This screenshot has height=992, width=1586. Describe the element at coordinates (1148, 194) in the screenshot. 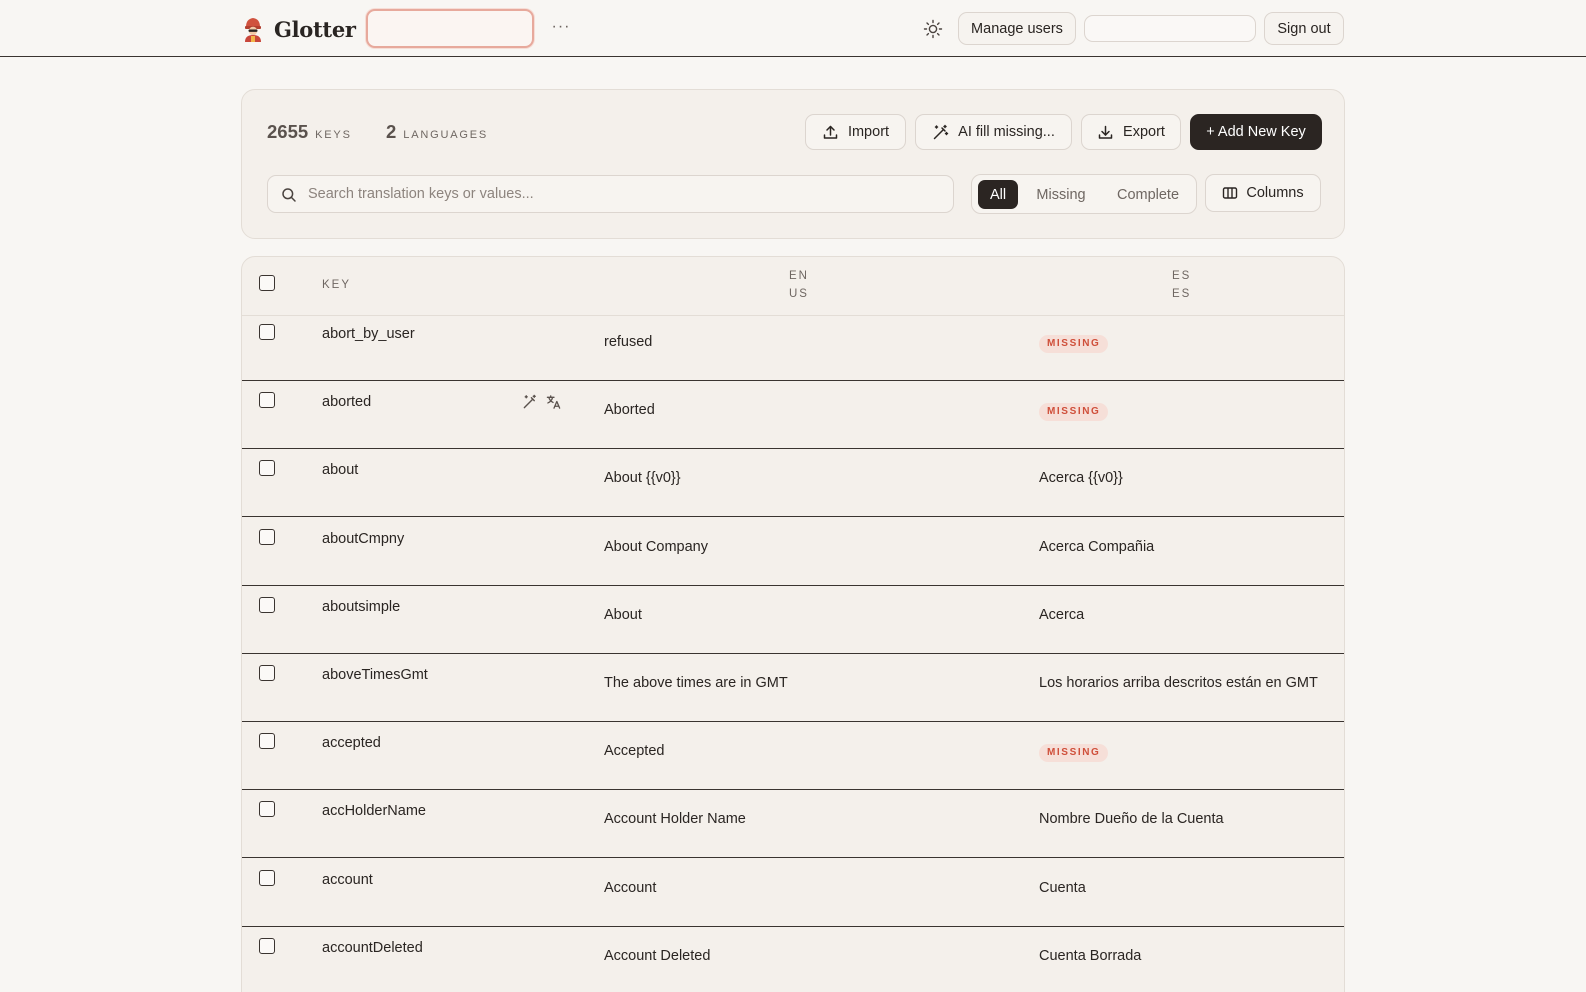

I see `filter-complete: Complete` at that location.